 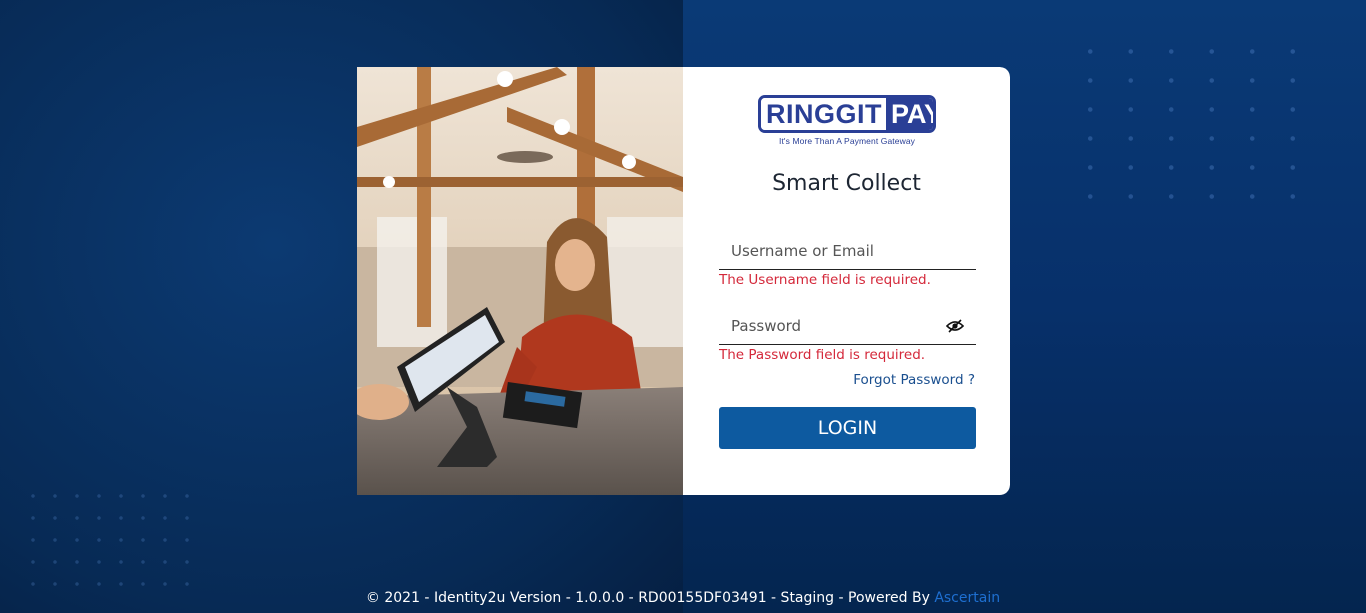 I want to click on logo-word-pay: PAY, so click(x=909, y=114).